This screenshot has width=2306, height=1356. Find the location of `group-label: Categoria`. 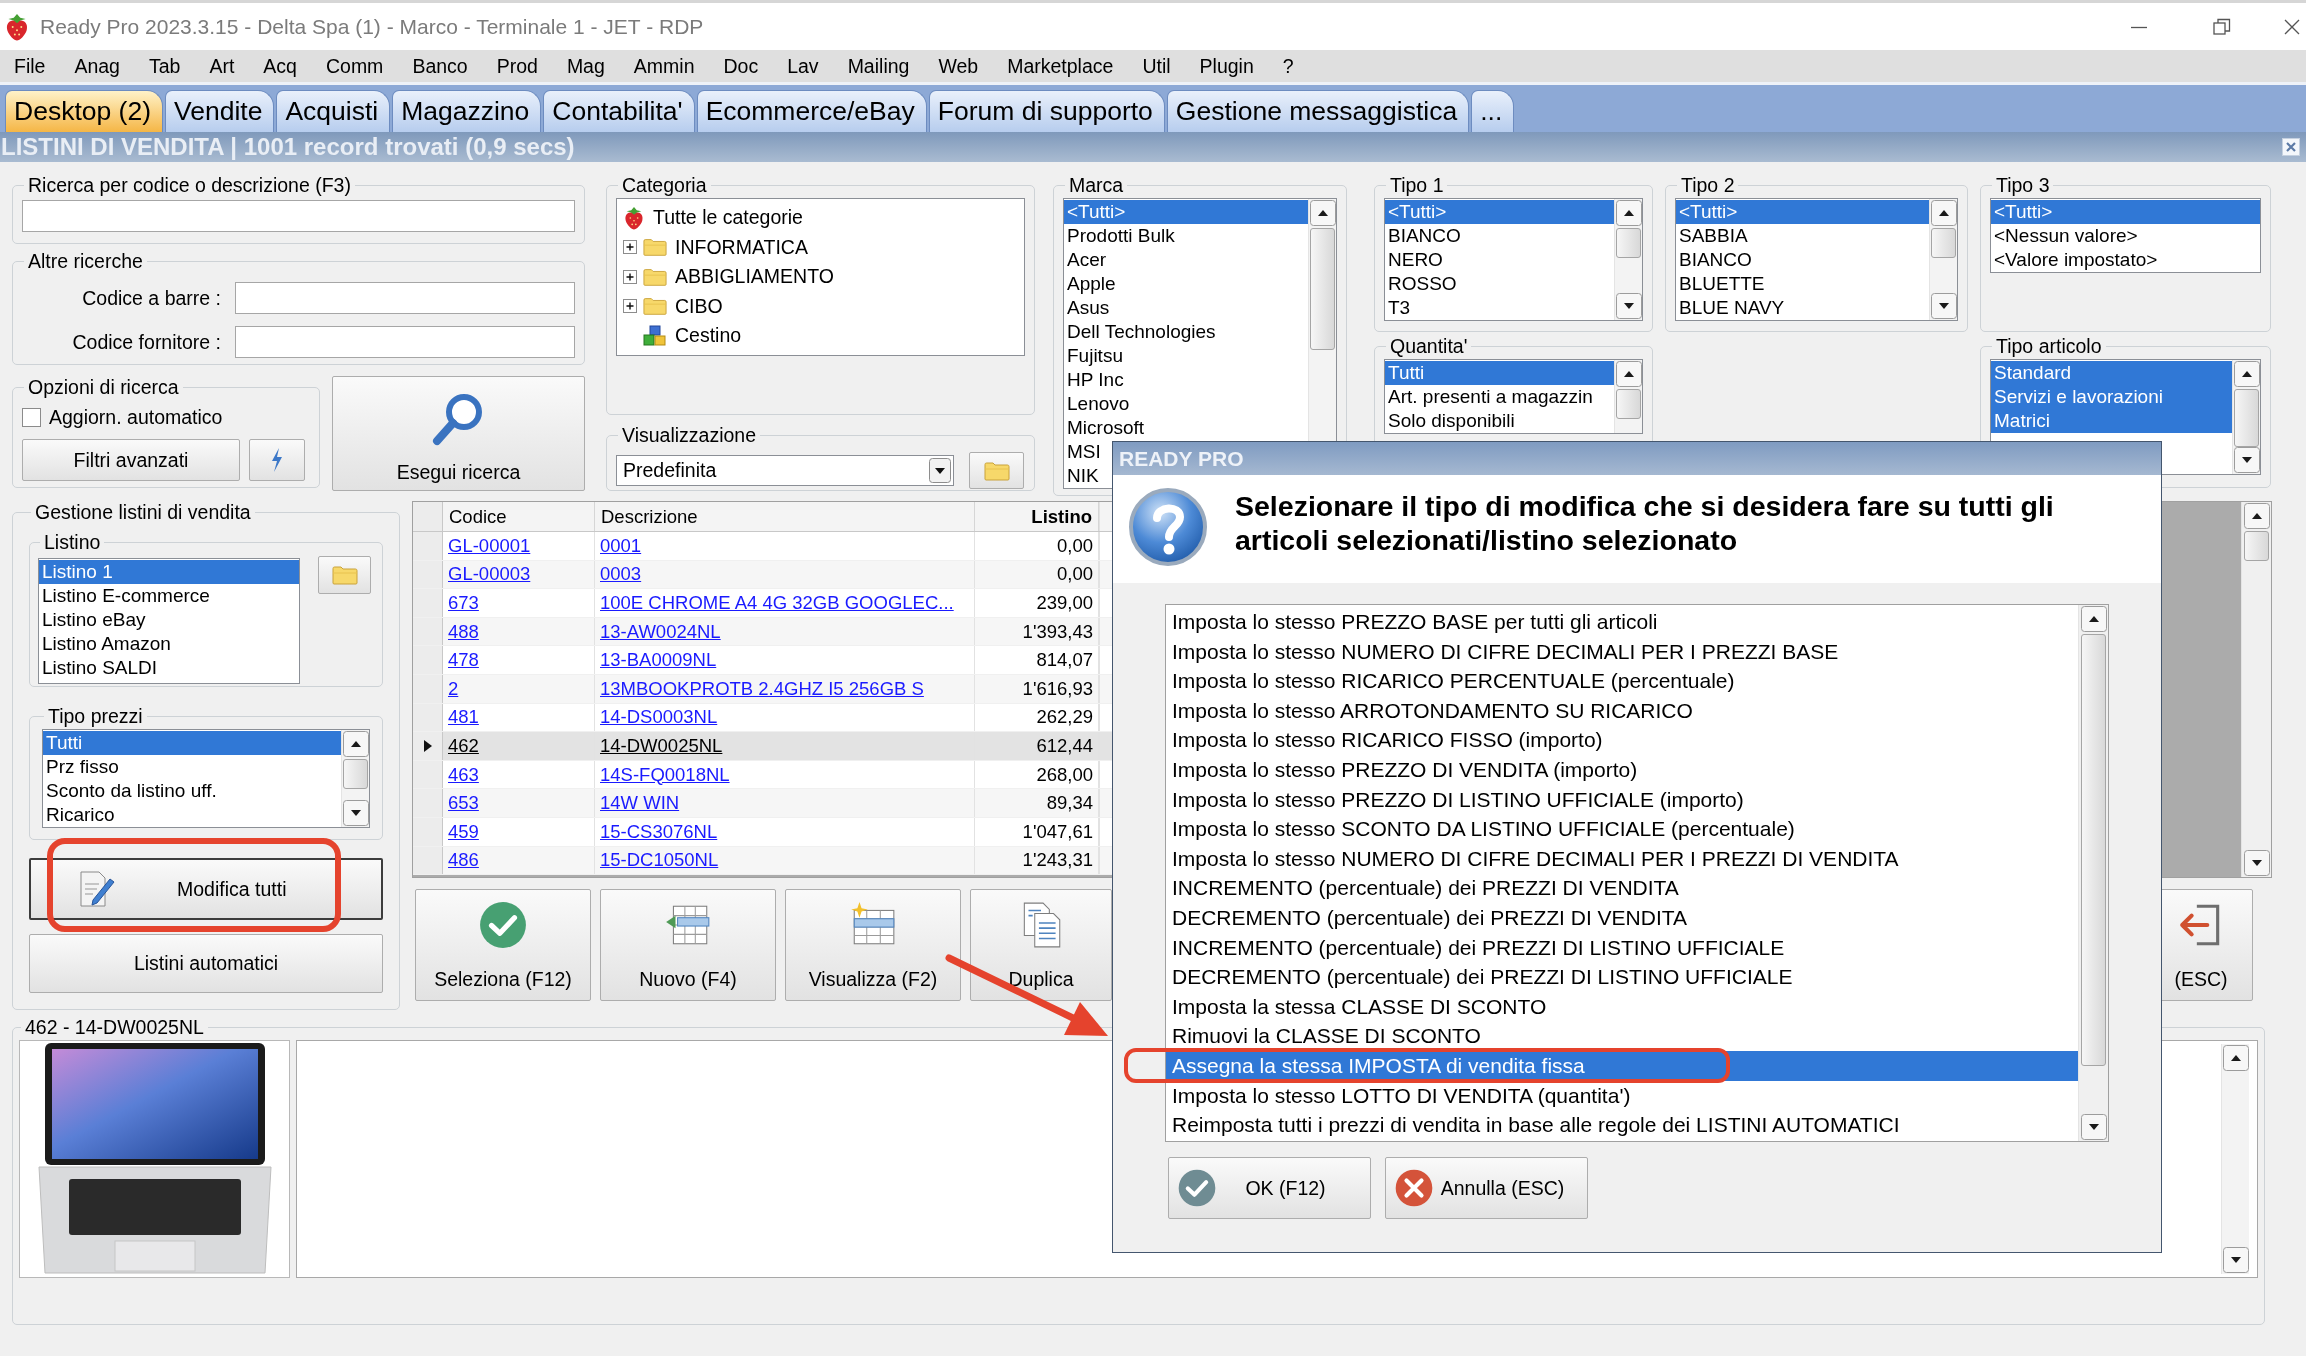

group-label: Categoria is located at coordinates (664, 185).